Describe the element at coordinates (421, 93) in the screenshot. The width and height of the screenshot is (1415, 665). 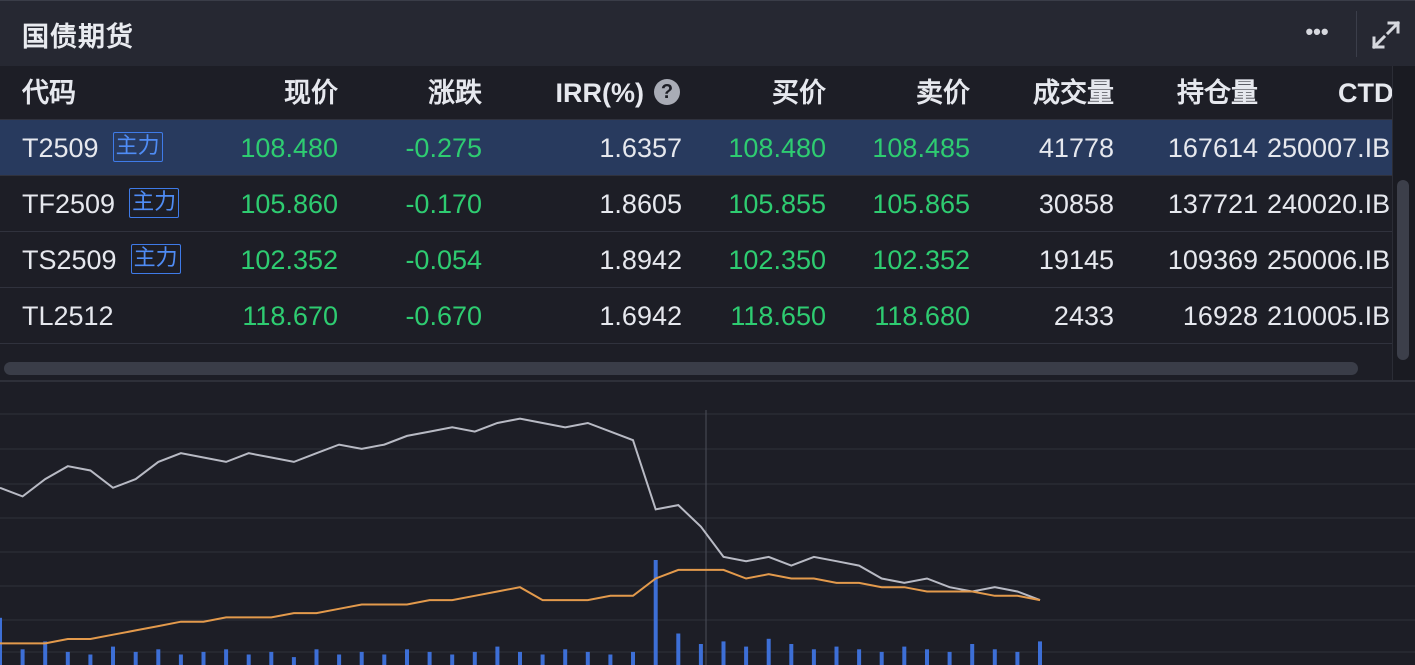
I see `col-change: 涨跌` at that location.